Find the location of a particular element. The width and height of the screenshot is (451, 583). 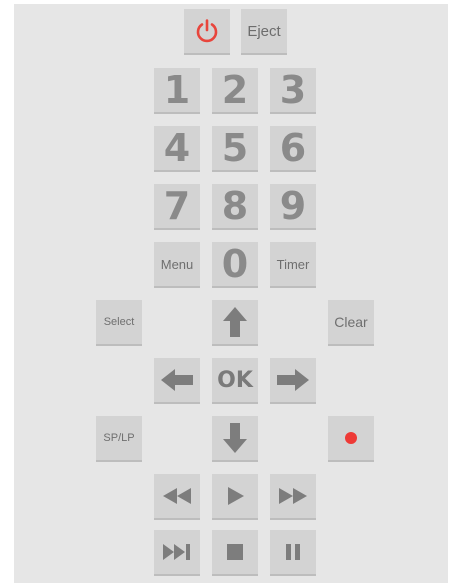

skip-next-icon is located at coordinates (177, 552).